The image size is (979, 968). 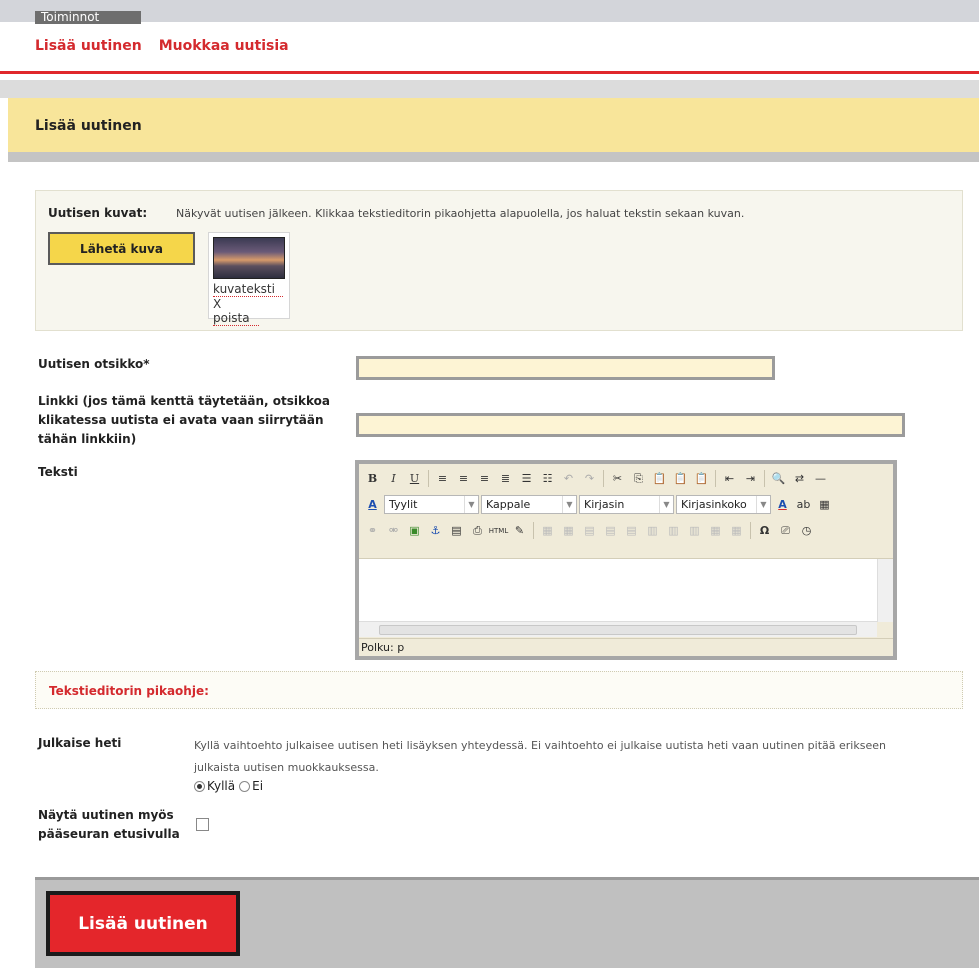 What do you see at coordinates (257, 786) in the screenshot?
I see `publish-no-label: Ei` at bounding box center [257, 786].